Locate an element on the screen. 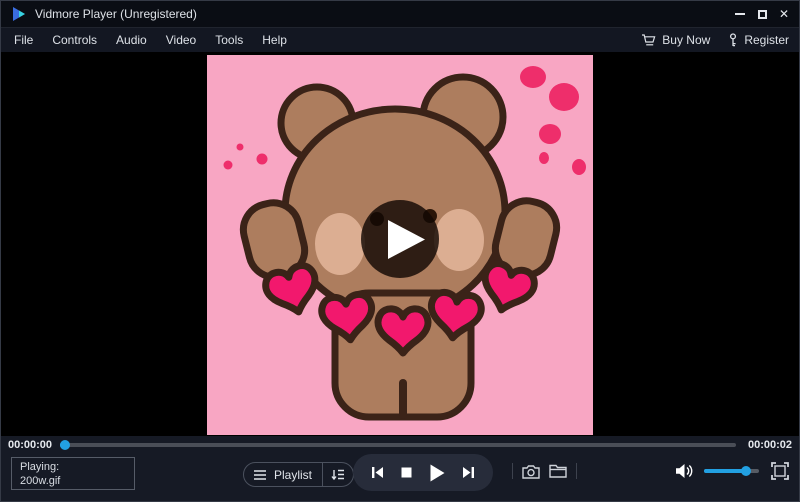 This screenshot has height=502, width=800. key-icon is located at coordinates (733, 40).